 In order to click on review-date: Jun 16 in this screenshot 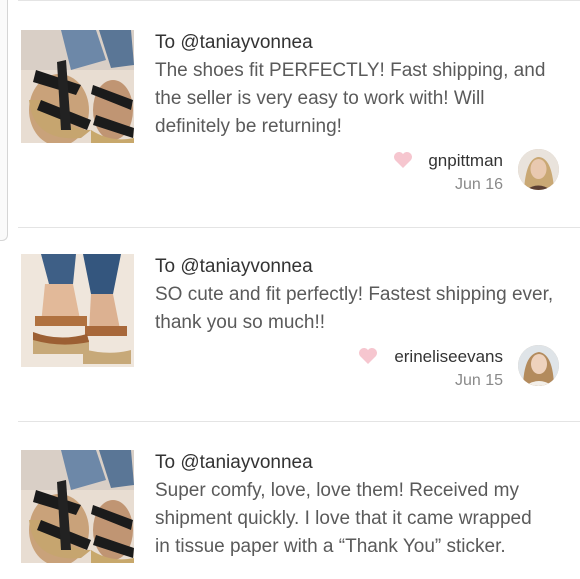, I will do `click(478, 184)`.